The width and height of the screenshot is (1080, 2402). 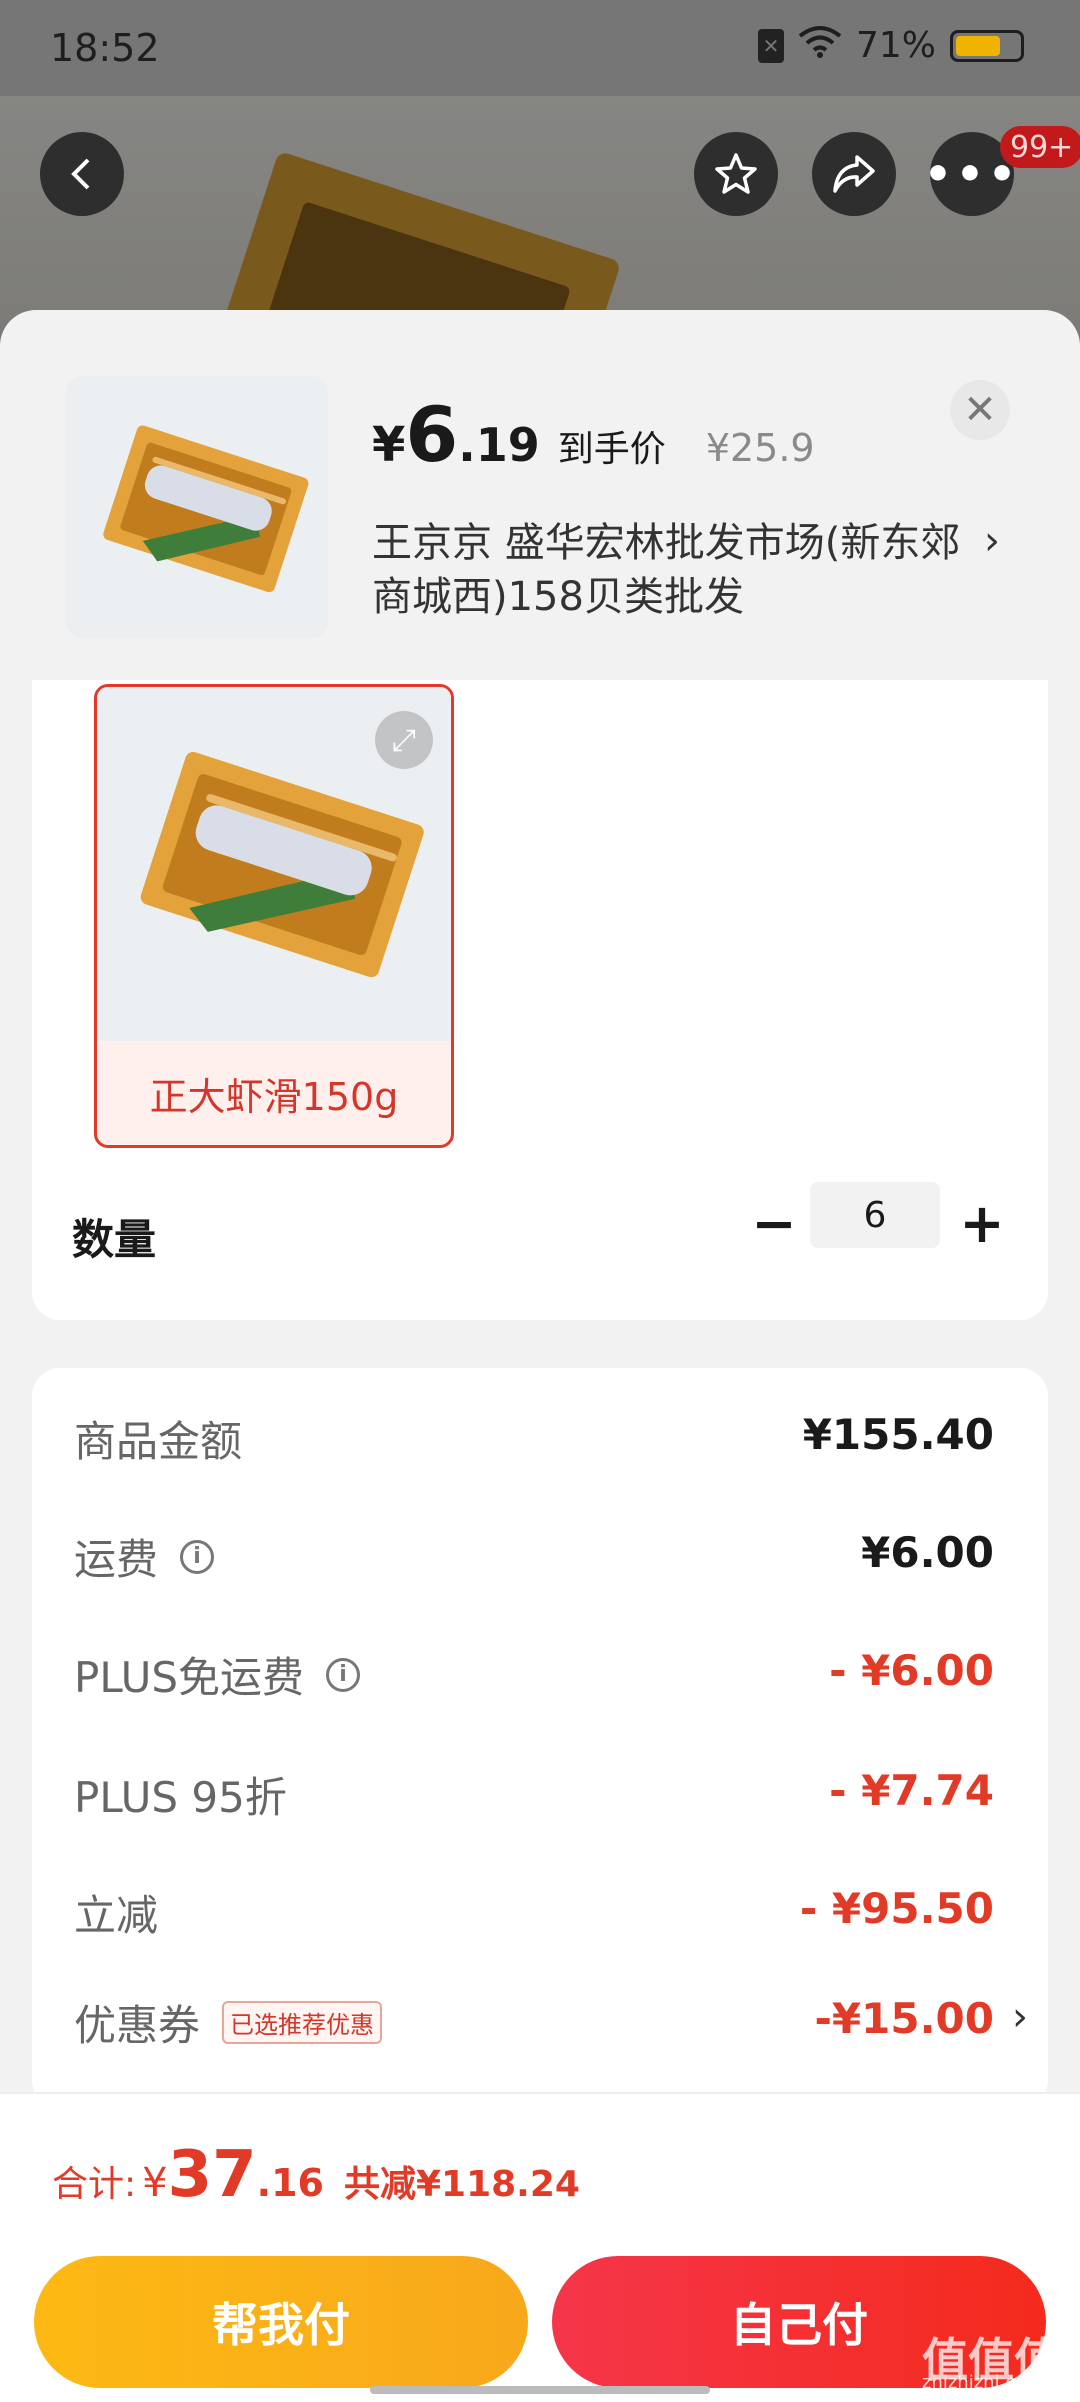 I want to click on variant-option-selected: ⤢ 正大虾滑150g, so click(x=274, y=916).